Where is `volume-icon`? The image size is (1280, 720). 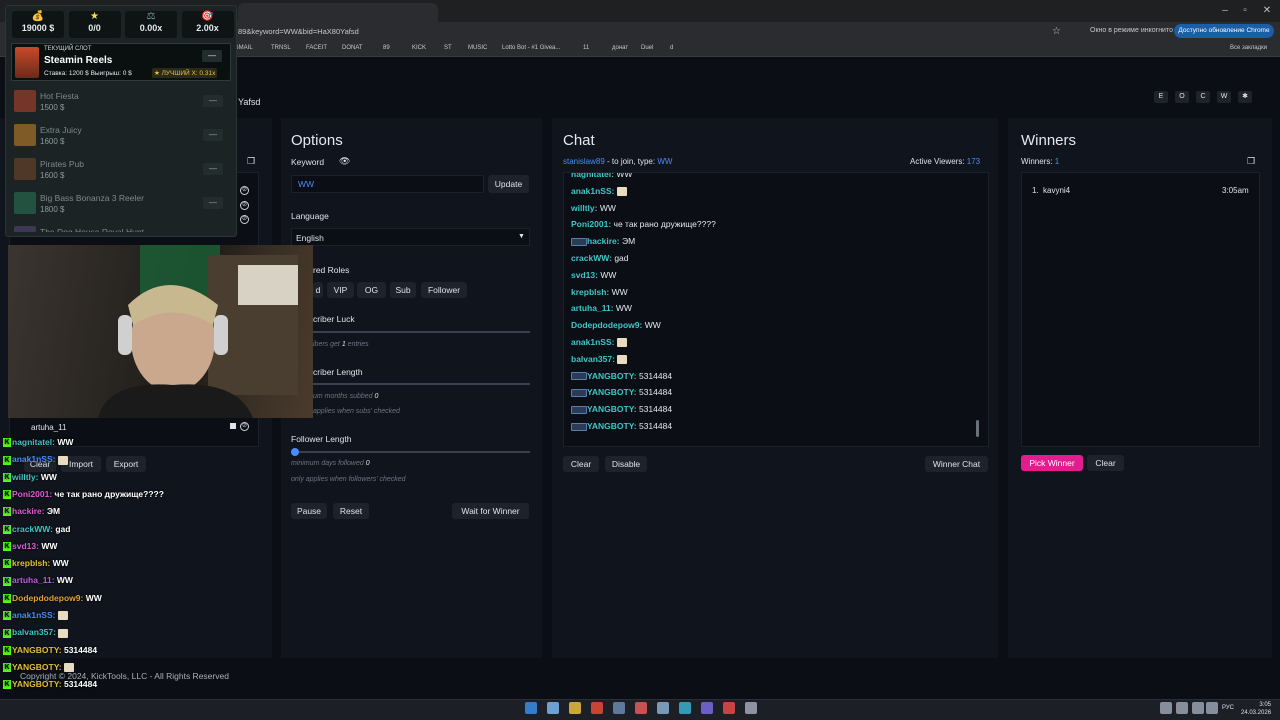 volume-icon is located at coordinates (1212, 708).